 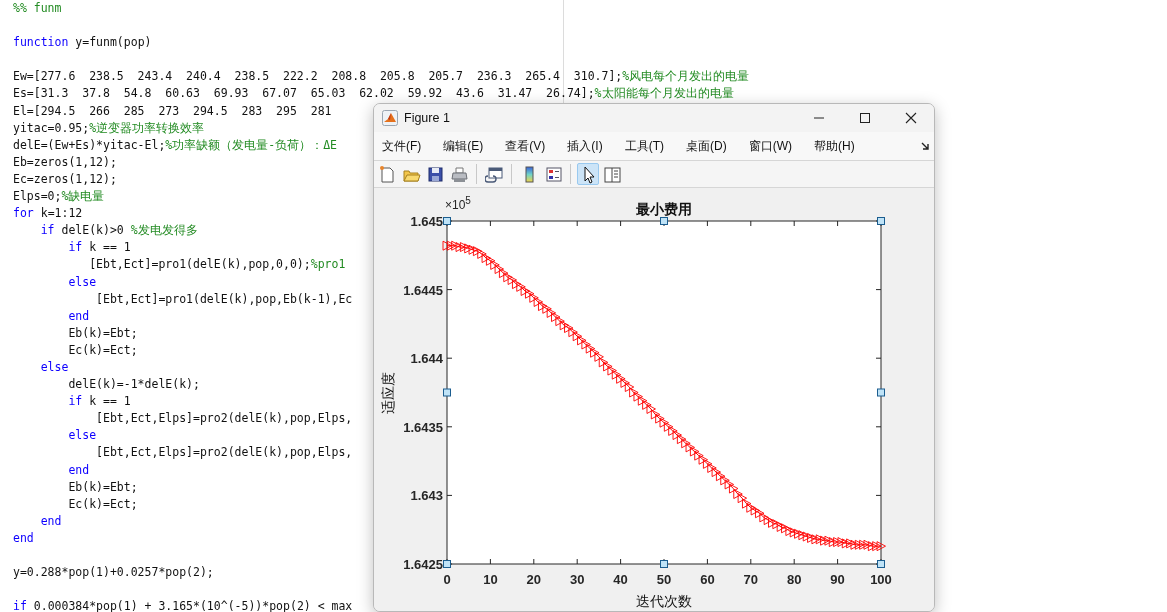 What do you see at coordinates (911, 118) in the screenshot?
I see `close-icon` at bounding box center [911, 118].